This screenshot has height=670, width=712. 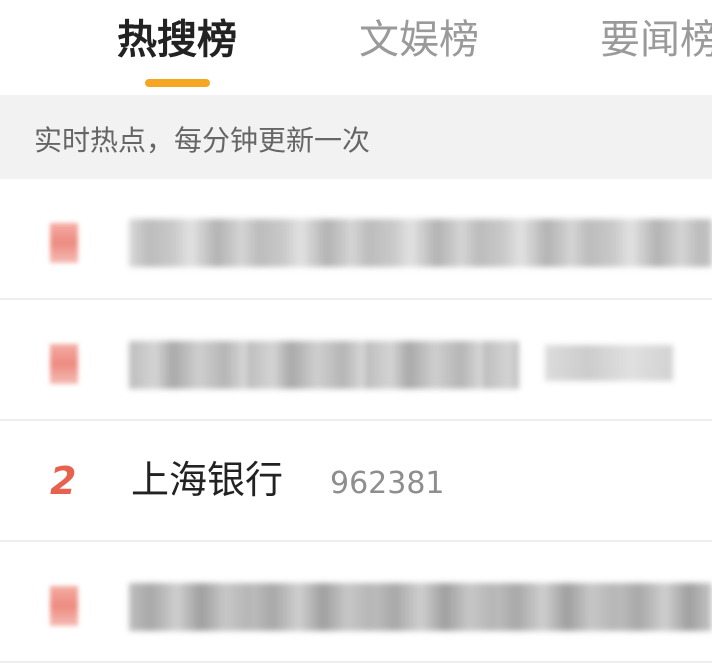 I want to click on heat-count: 962381, so click(x=387, y=483).